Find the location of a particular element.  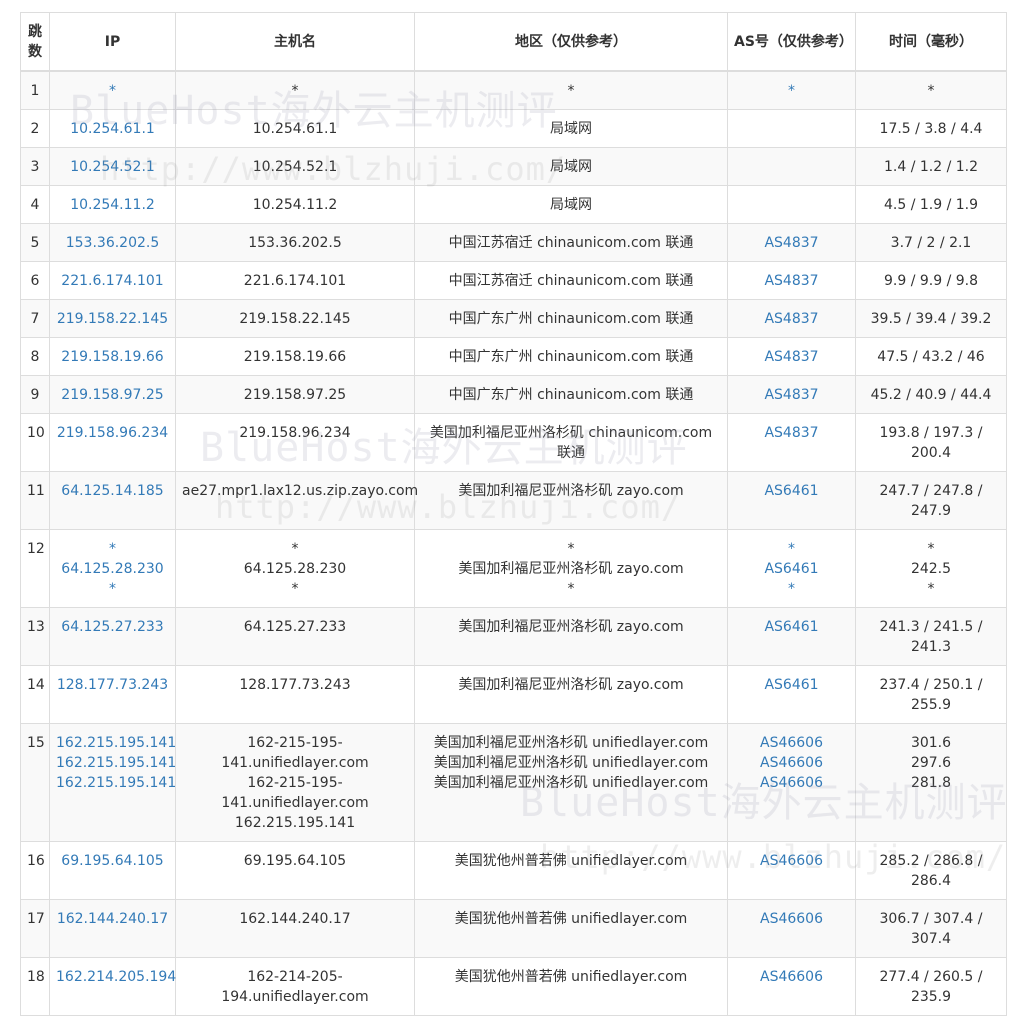

cell-time-value: 4.5 / 1.9 / 1.9 is located at coordinates (931, 205).